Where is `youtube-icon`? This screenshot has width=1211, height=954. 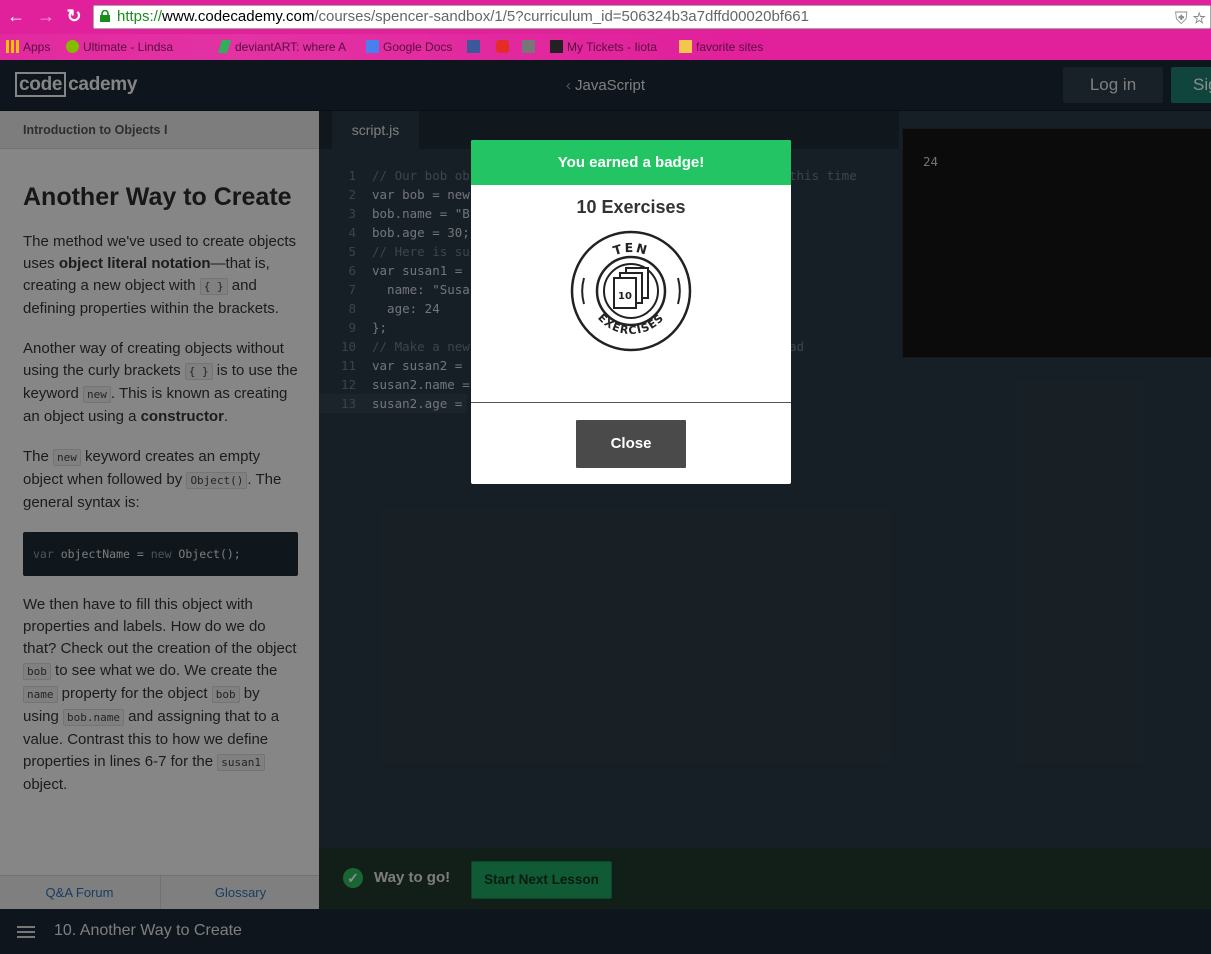 youtube-icon is located at coordinates (502, 46).